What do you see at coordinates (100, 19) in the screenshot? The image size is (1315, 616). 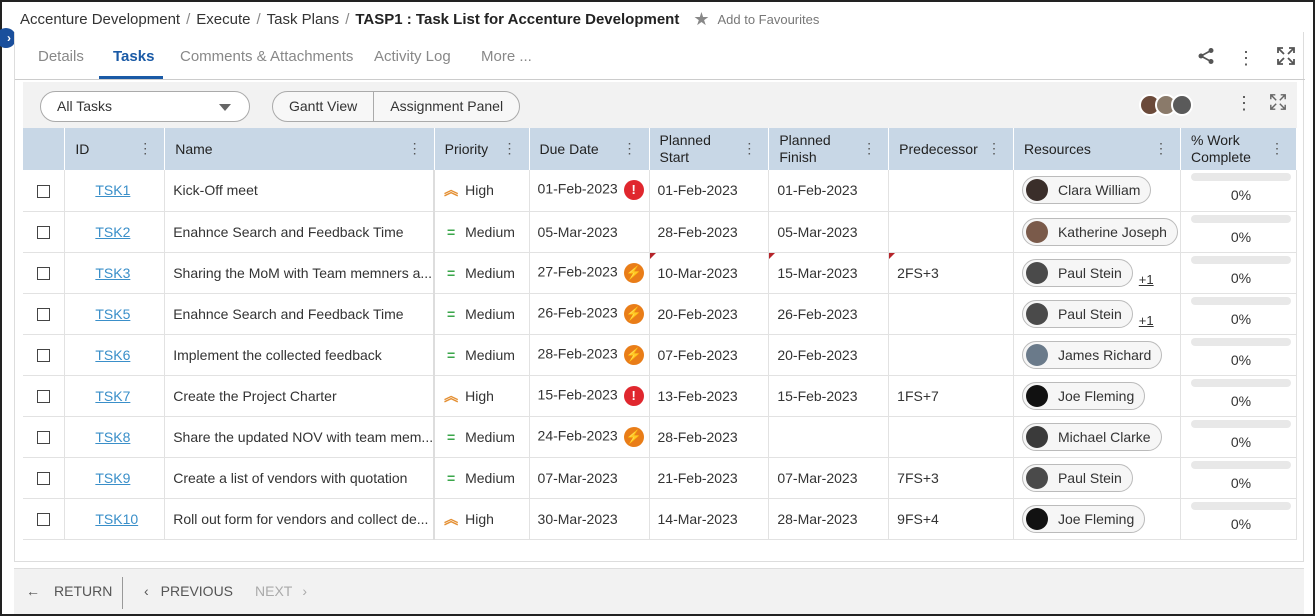 I see `breadcrumb-item: Accenture Development` at bounding box center [100, 19].